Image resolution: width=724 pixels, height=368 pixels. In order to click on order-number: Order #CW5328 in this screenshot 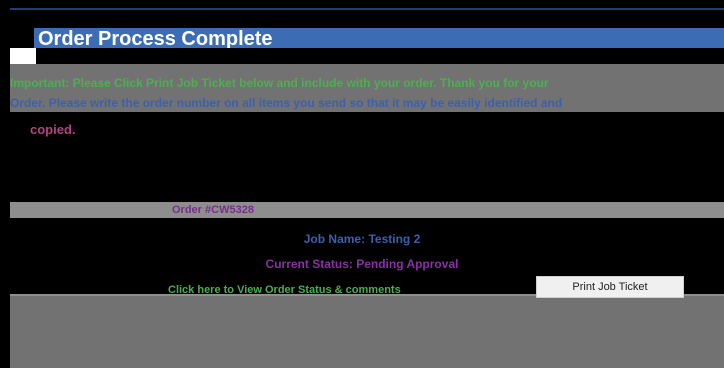, I will do `click(213, 210)`.